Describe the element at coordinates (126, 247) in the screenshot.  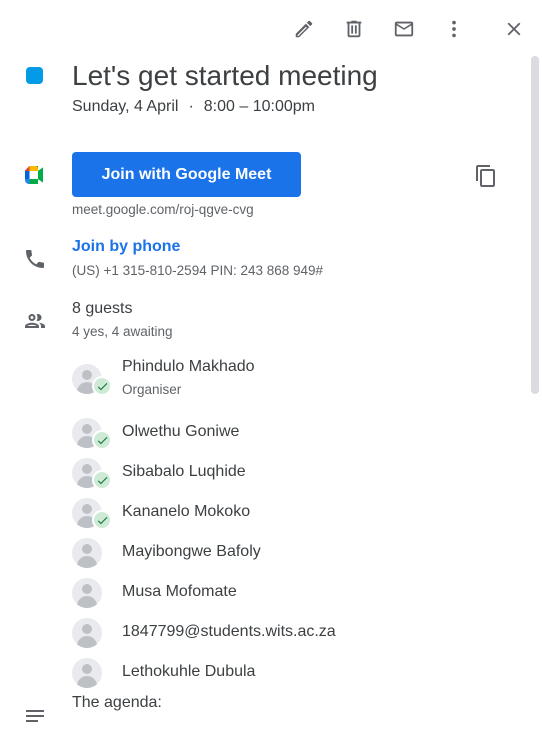
I see `join-by-phone-link: Join by phone` at that location.